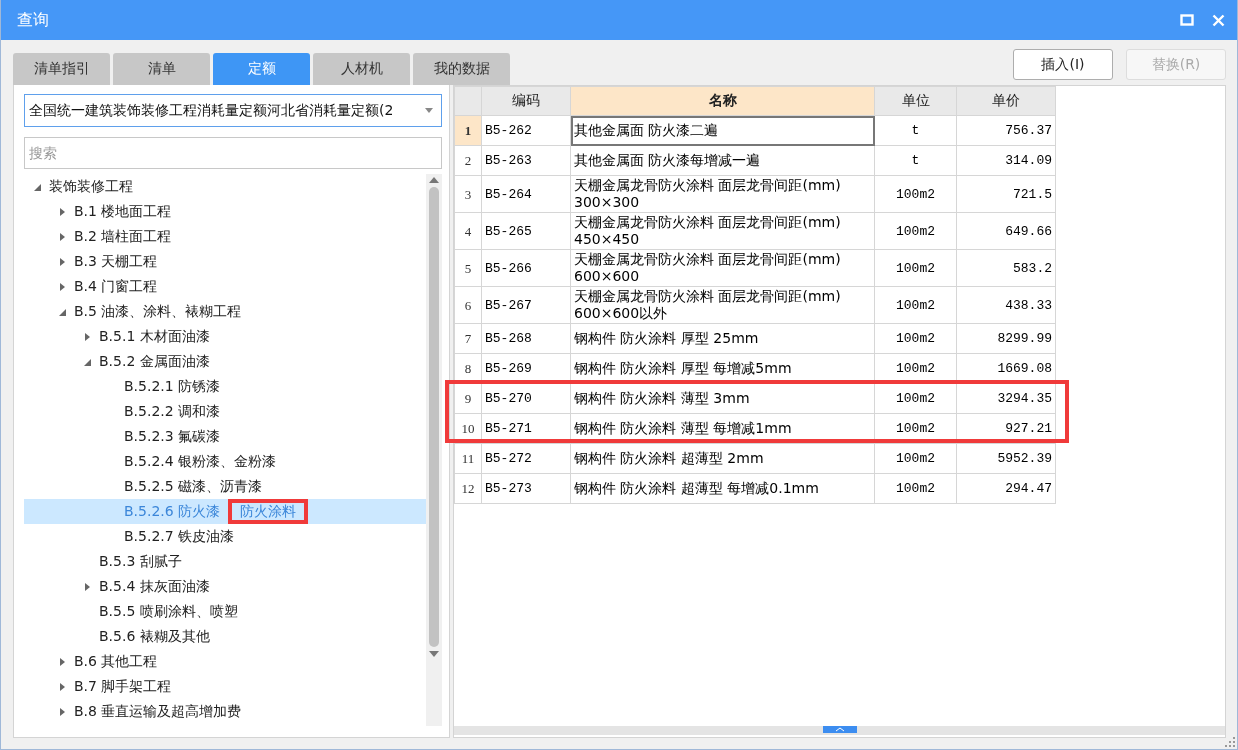 The width and height of the screenshot is (1238, 750). What do you see at coordinates (722, 130) in the screenshot?
I see `table-cell: 其他金属面 防火漆二遍` at bounding box center [722, 130].